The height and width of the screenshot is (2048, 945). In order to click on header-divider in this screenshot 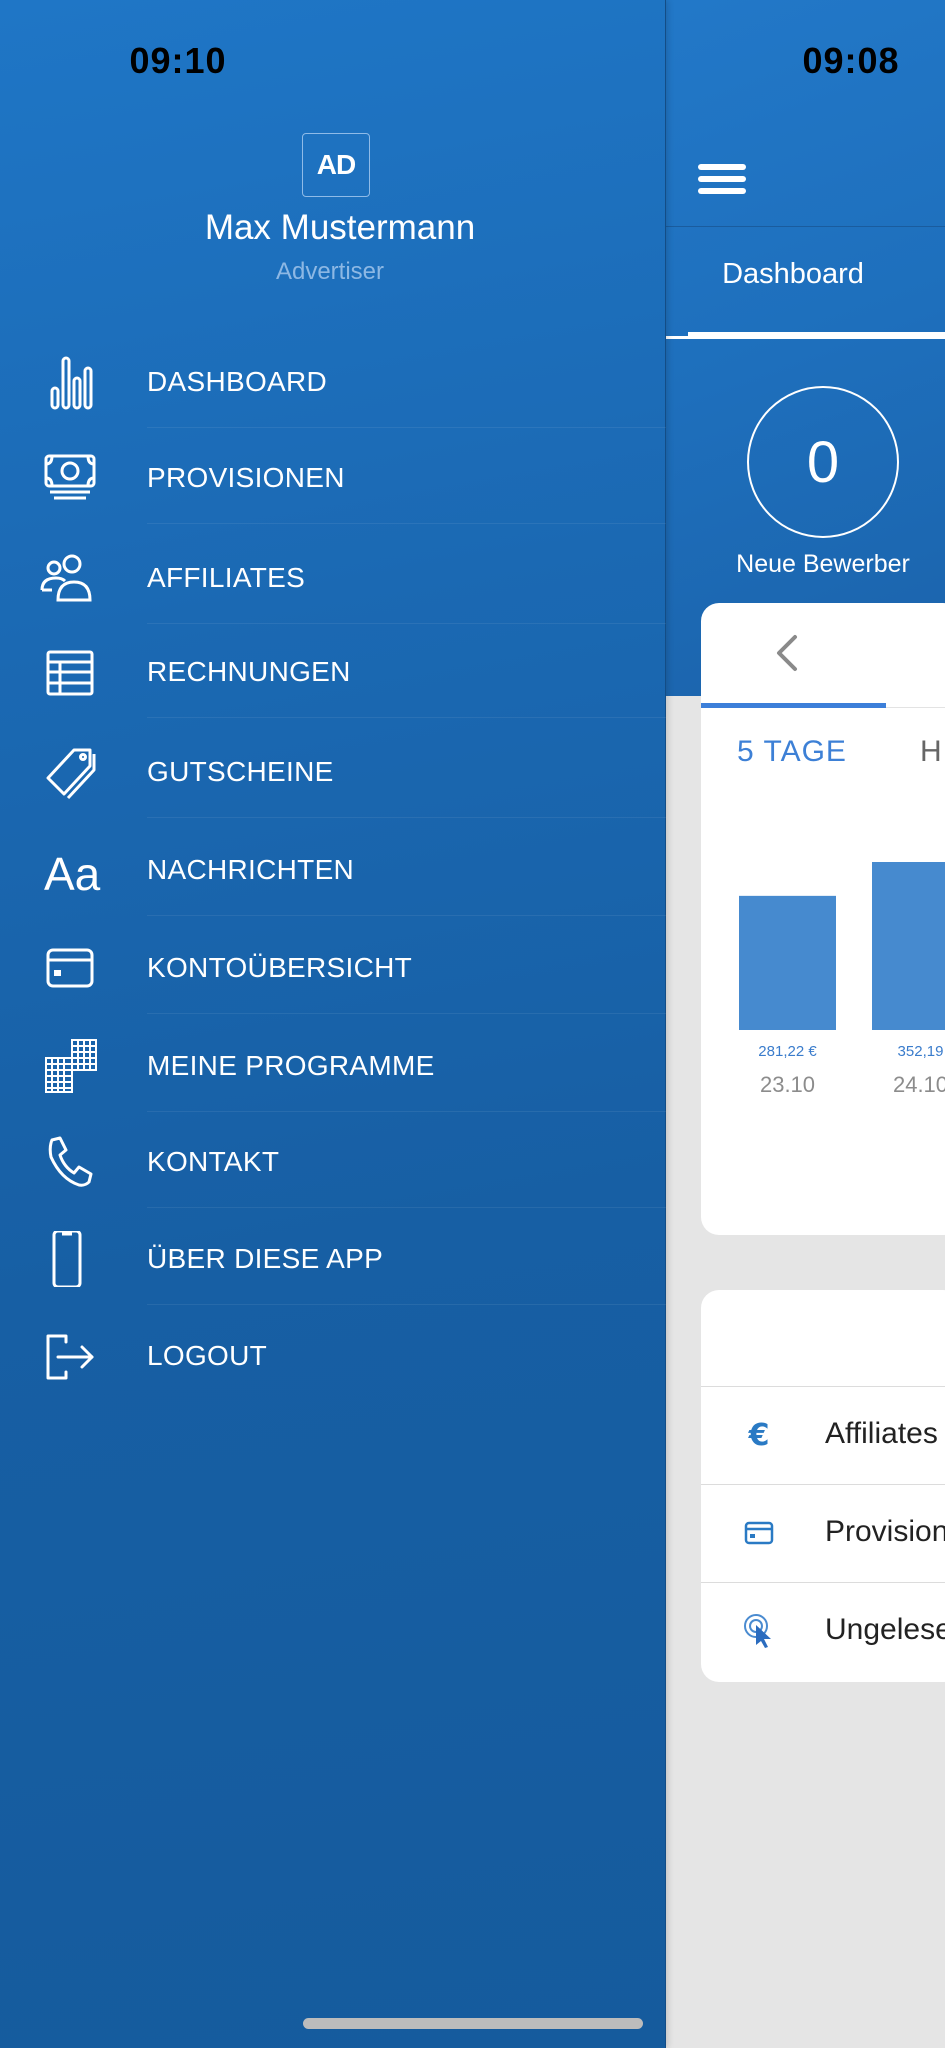, I will do `click(805, 226)`.